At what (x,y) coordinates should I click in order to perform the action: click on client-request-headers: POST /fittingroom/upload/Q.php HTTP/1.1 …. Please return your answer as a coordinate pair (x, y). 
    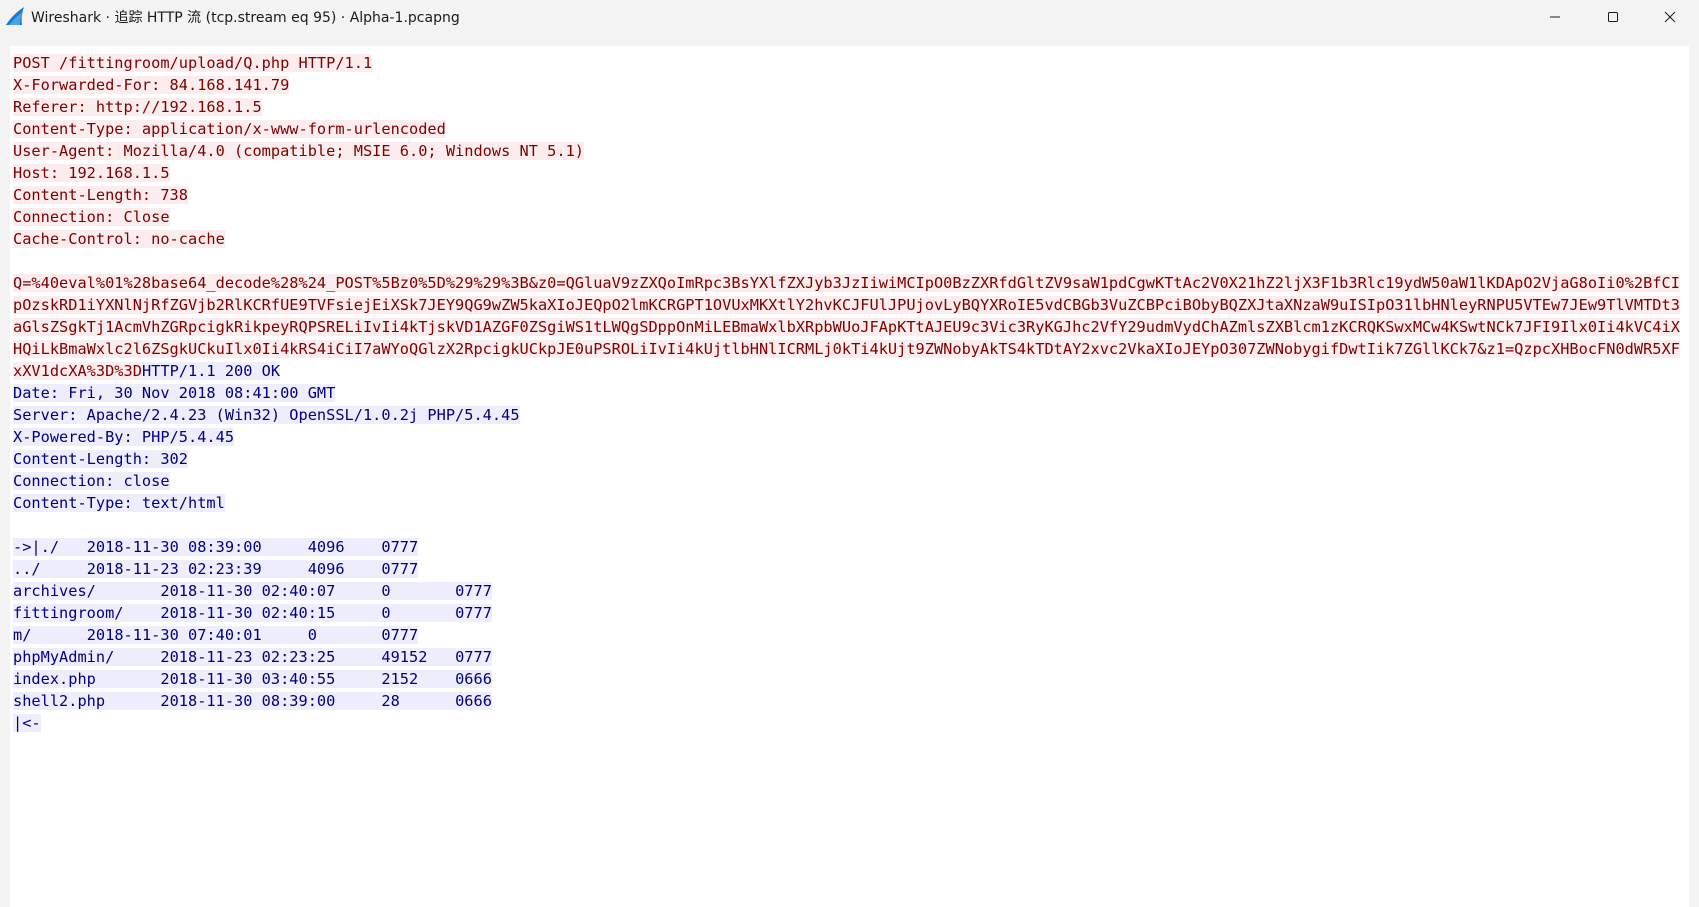
    Looking at the image, I should click on (298, 151).